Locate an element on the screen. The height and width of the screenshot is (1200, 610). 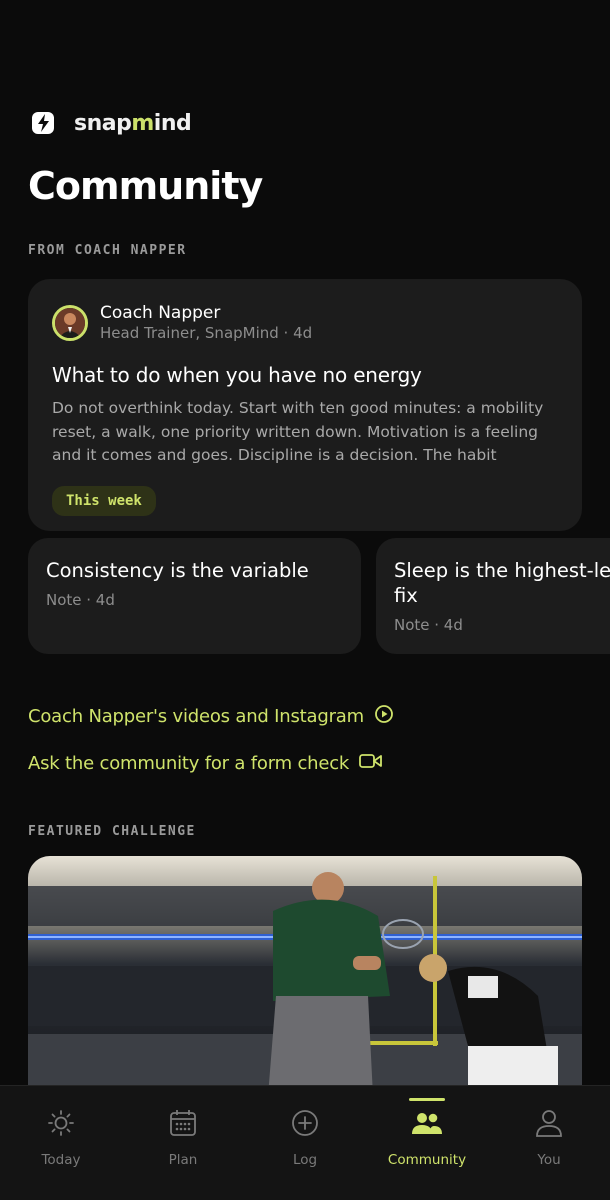
nav-label-plan: Plan is located at coordinates (183, 1160).